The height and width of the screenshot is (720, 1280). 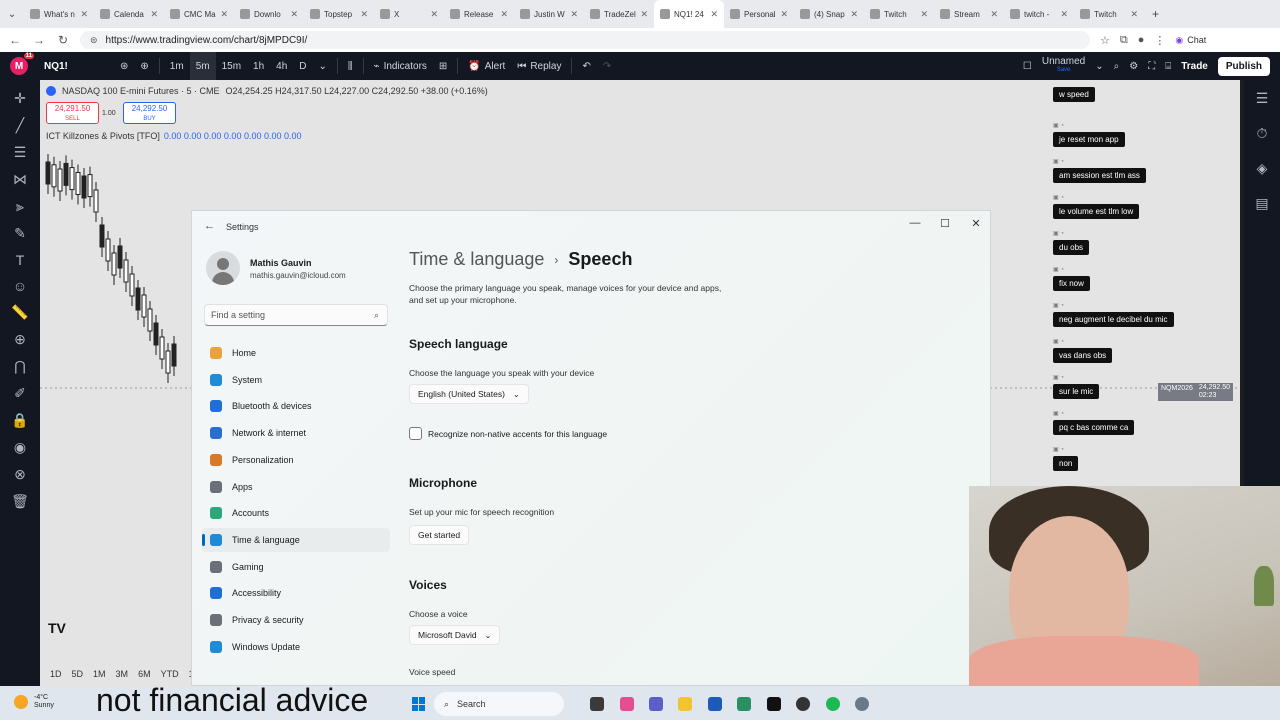 I want to click on quick-search-icon: ⌕, so click(x=1117, y=66).